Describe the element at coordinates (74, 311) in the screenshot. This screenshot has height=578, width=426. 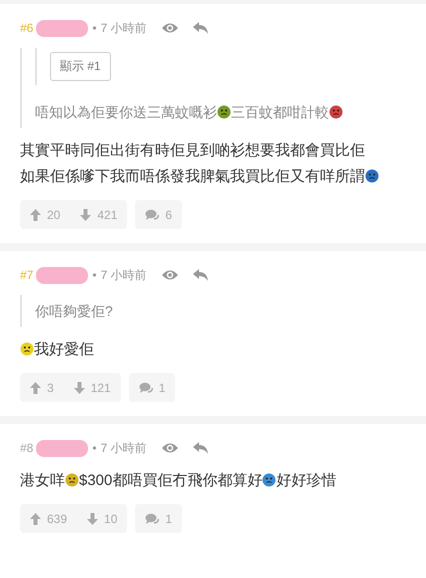
I see `text-run: 你唔夠愛佢?` at that location.